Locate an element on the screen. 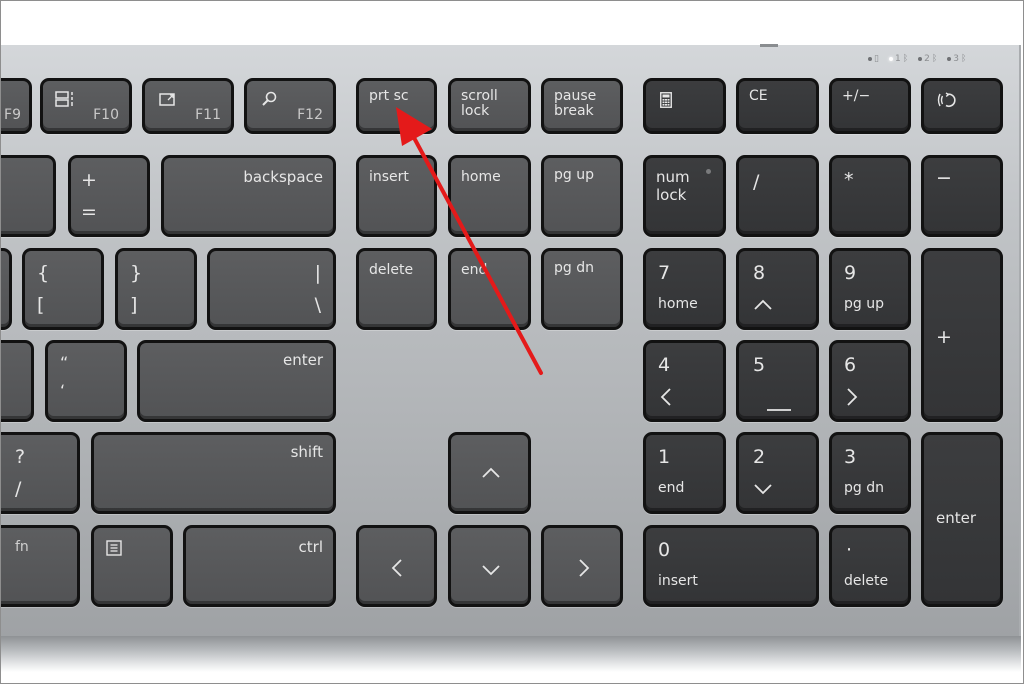 The width and height of the screenshot is (1024, 684). key-numpad-multiply: * is located at coordinates (870, 196).